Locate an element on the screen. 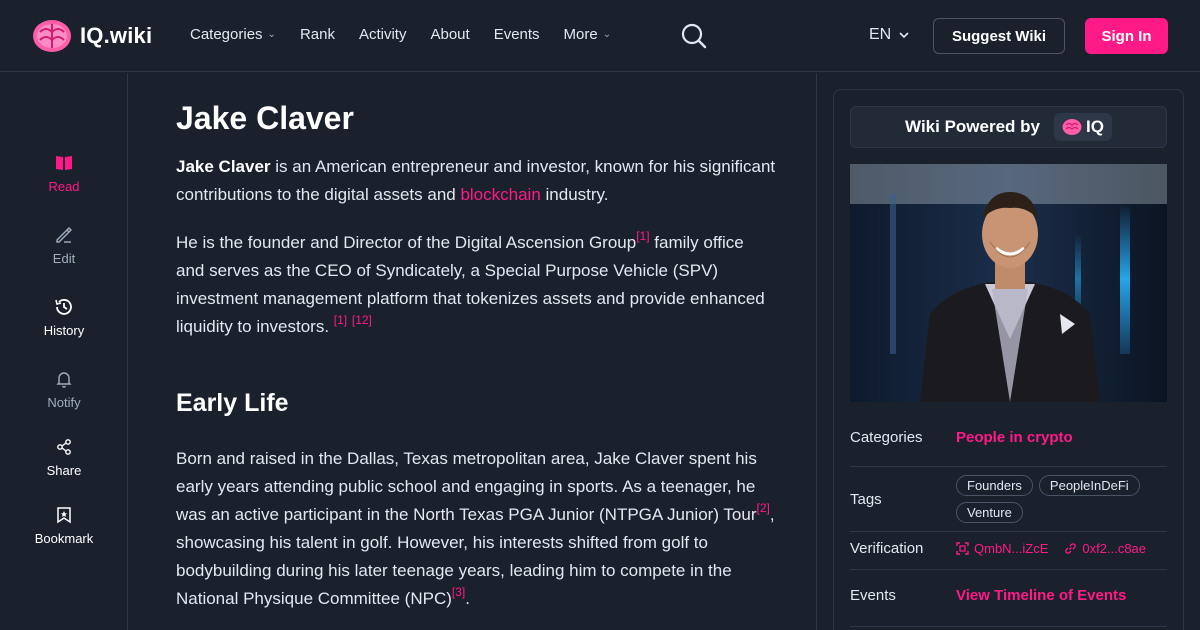 The image size is (1200, 630). nav-about-label: About is located at coordinates (450, 34).